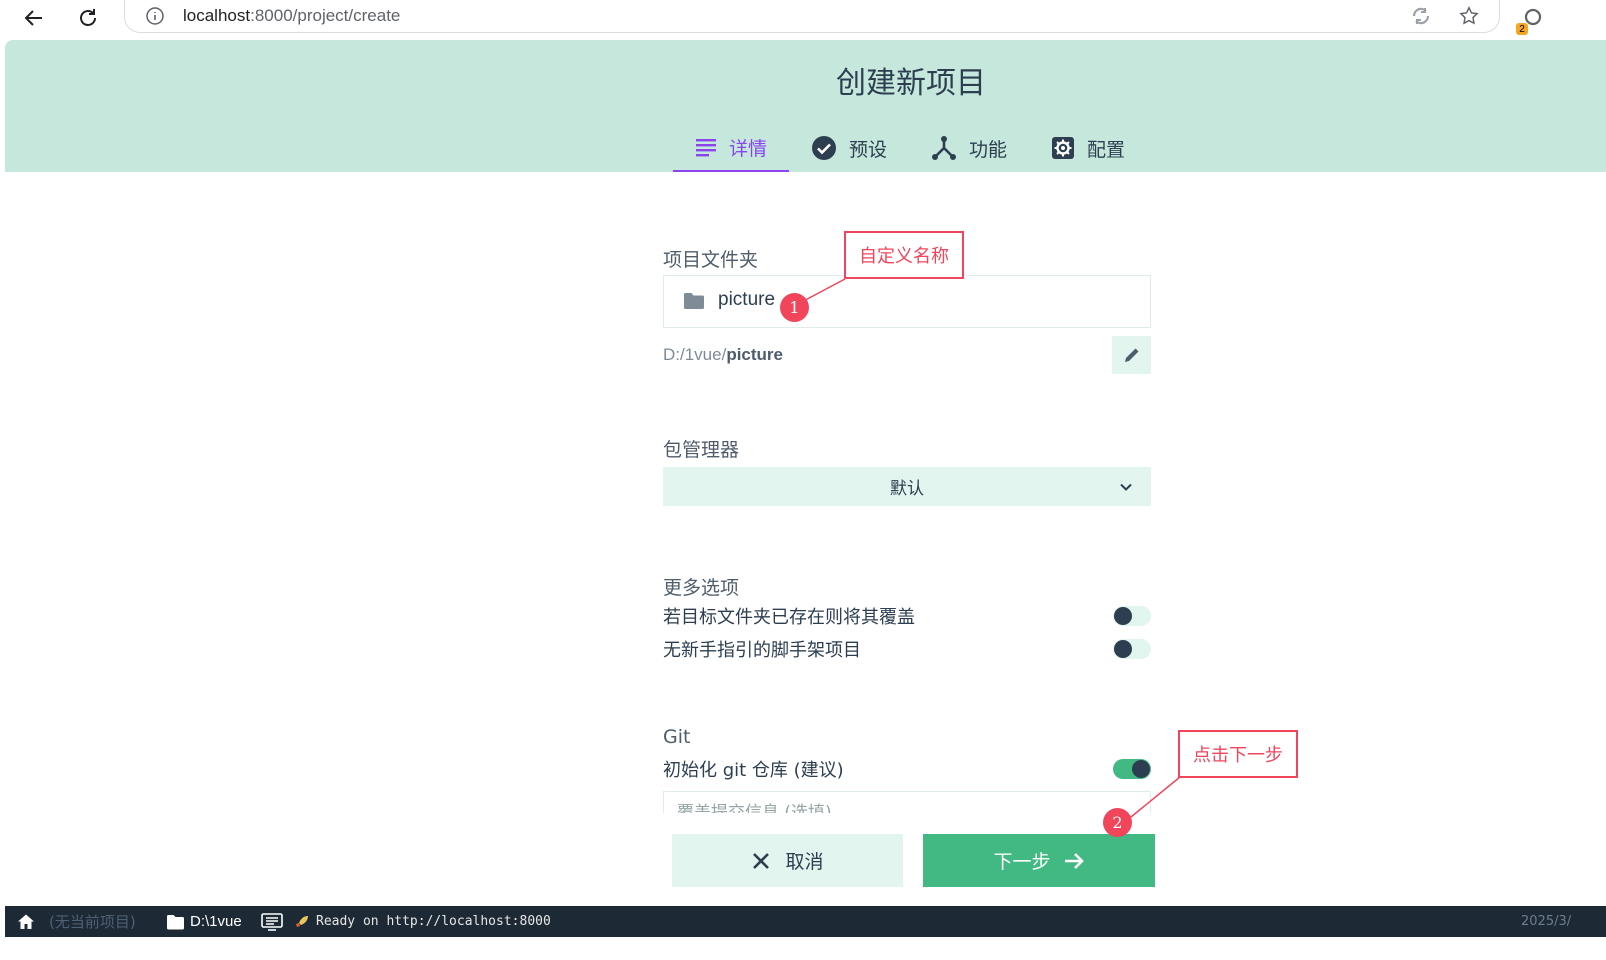 This screenshot has height=960, width=1606. I want to click on home-icon, so click(26, 921).